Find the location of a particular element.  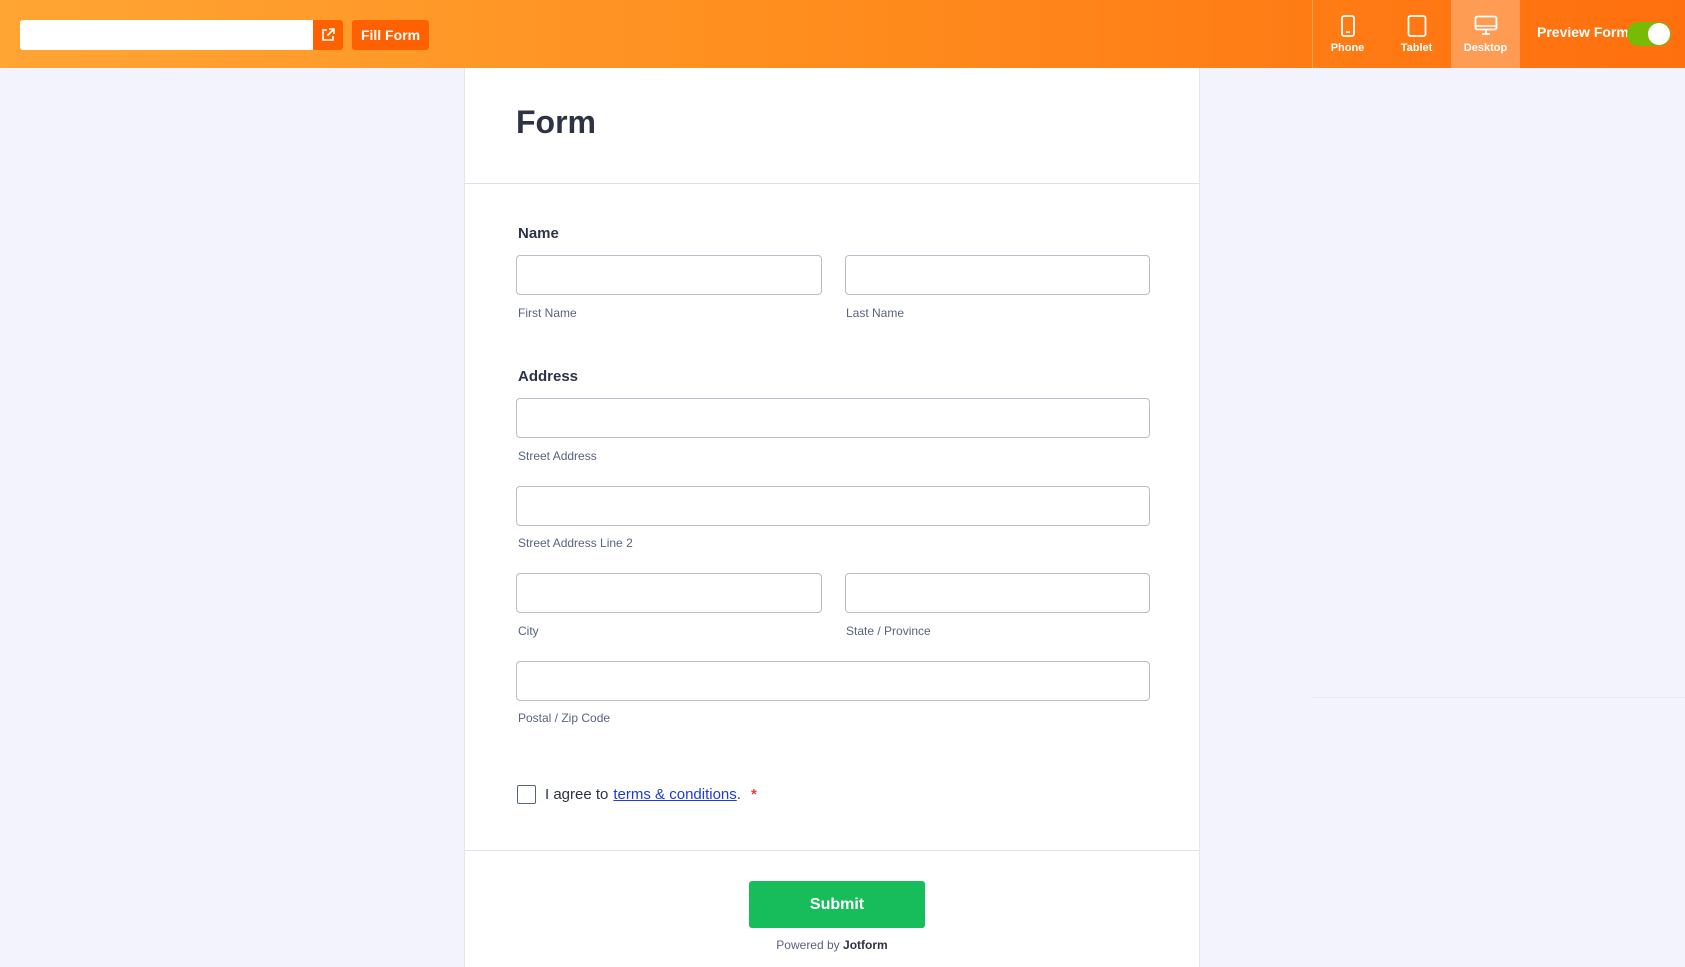

agree-text: I agree to is located at coordinates (577, 794).